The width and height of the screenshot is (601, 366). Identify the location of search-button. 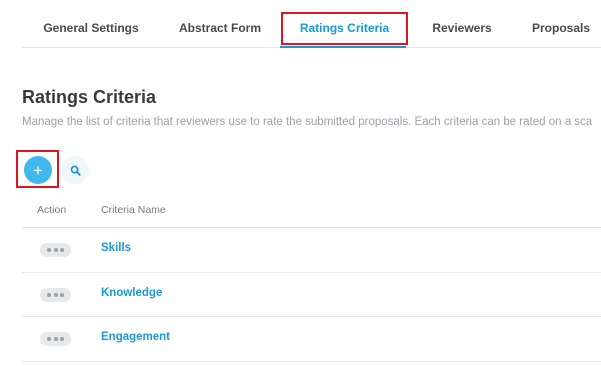
(75, 170).